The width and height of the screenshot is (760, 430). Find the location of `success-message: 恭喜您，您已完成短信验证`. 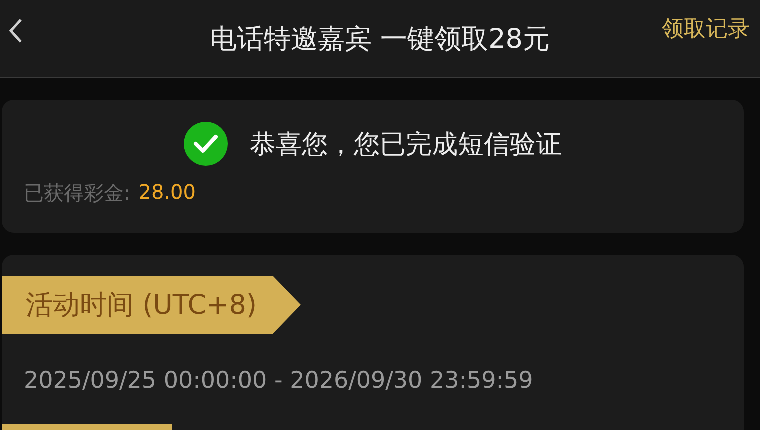

success-message: 恭喜您，您已完成短信验证 is located at coordinates (406, 145).